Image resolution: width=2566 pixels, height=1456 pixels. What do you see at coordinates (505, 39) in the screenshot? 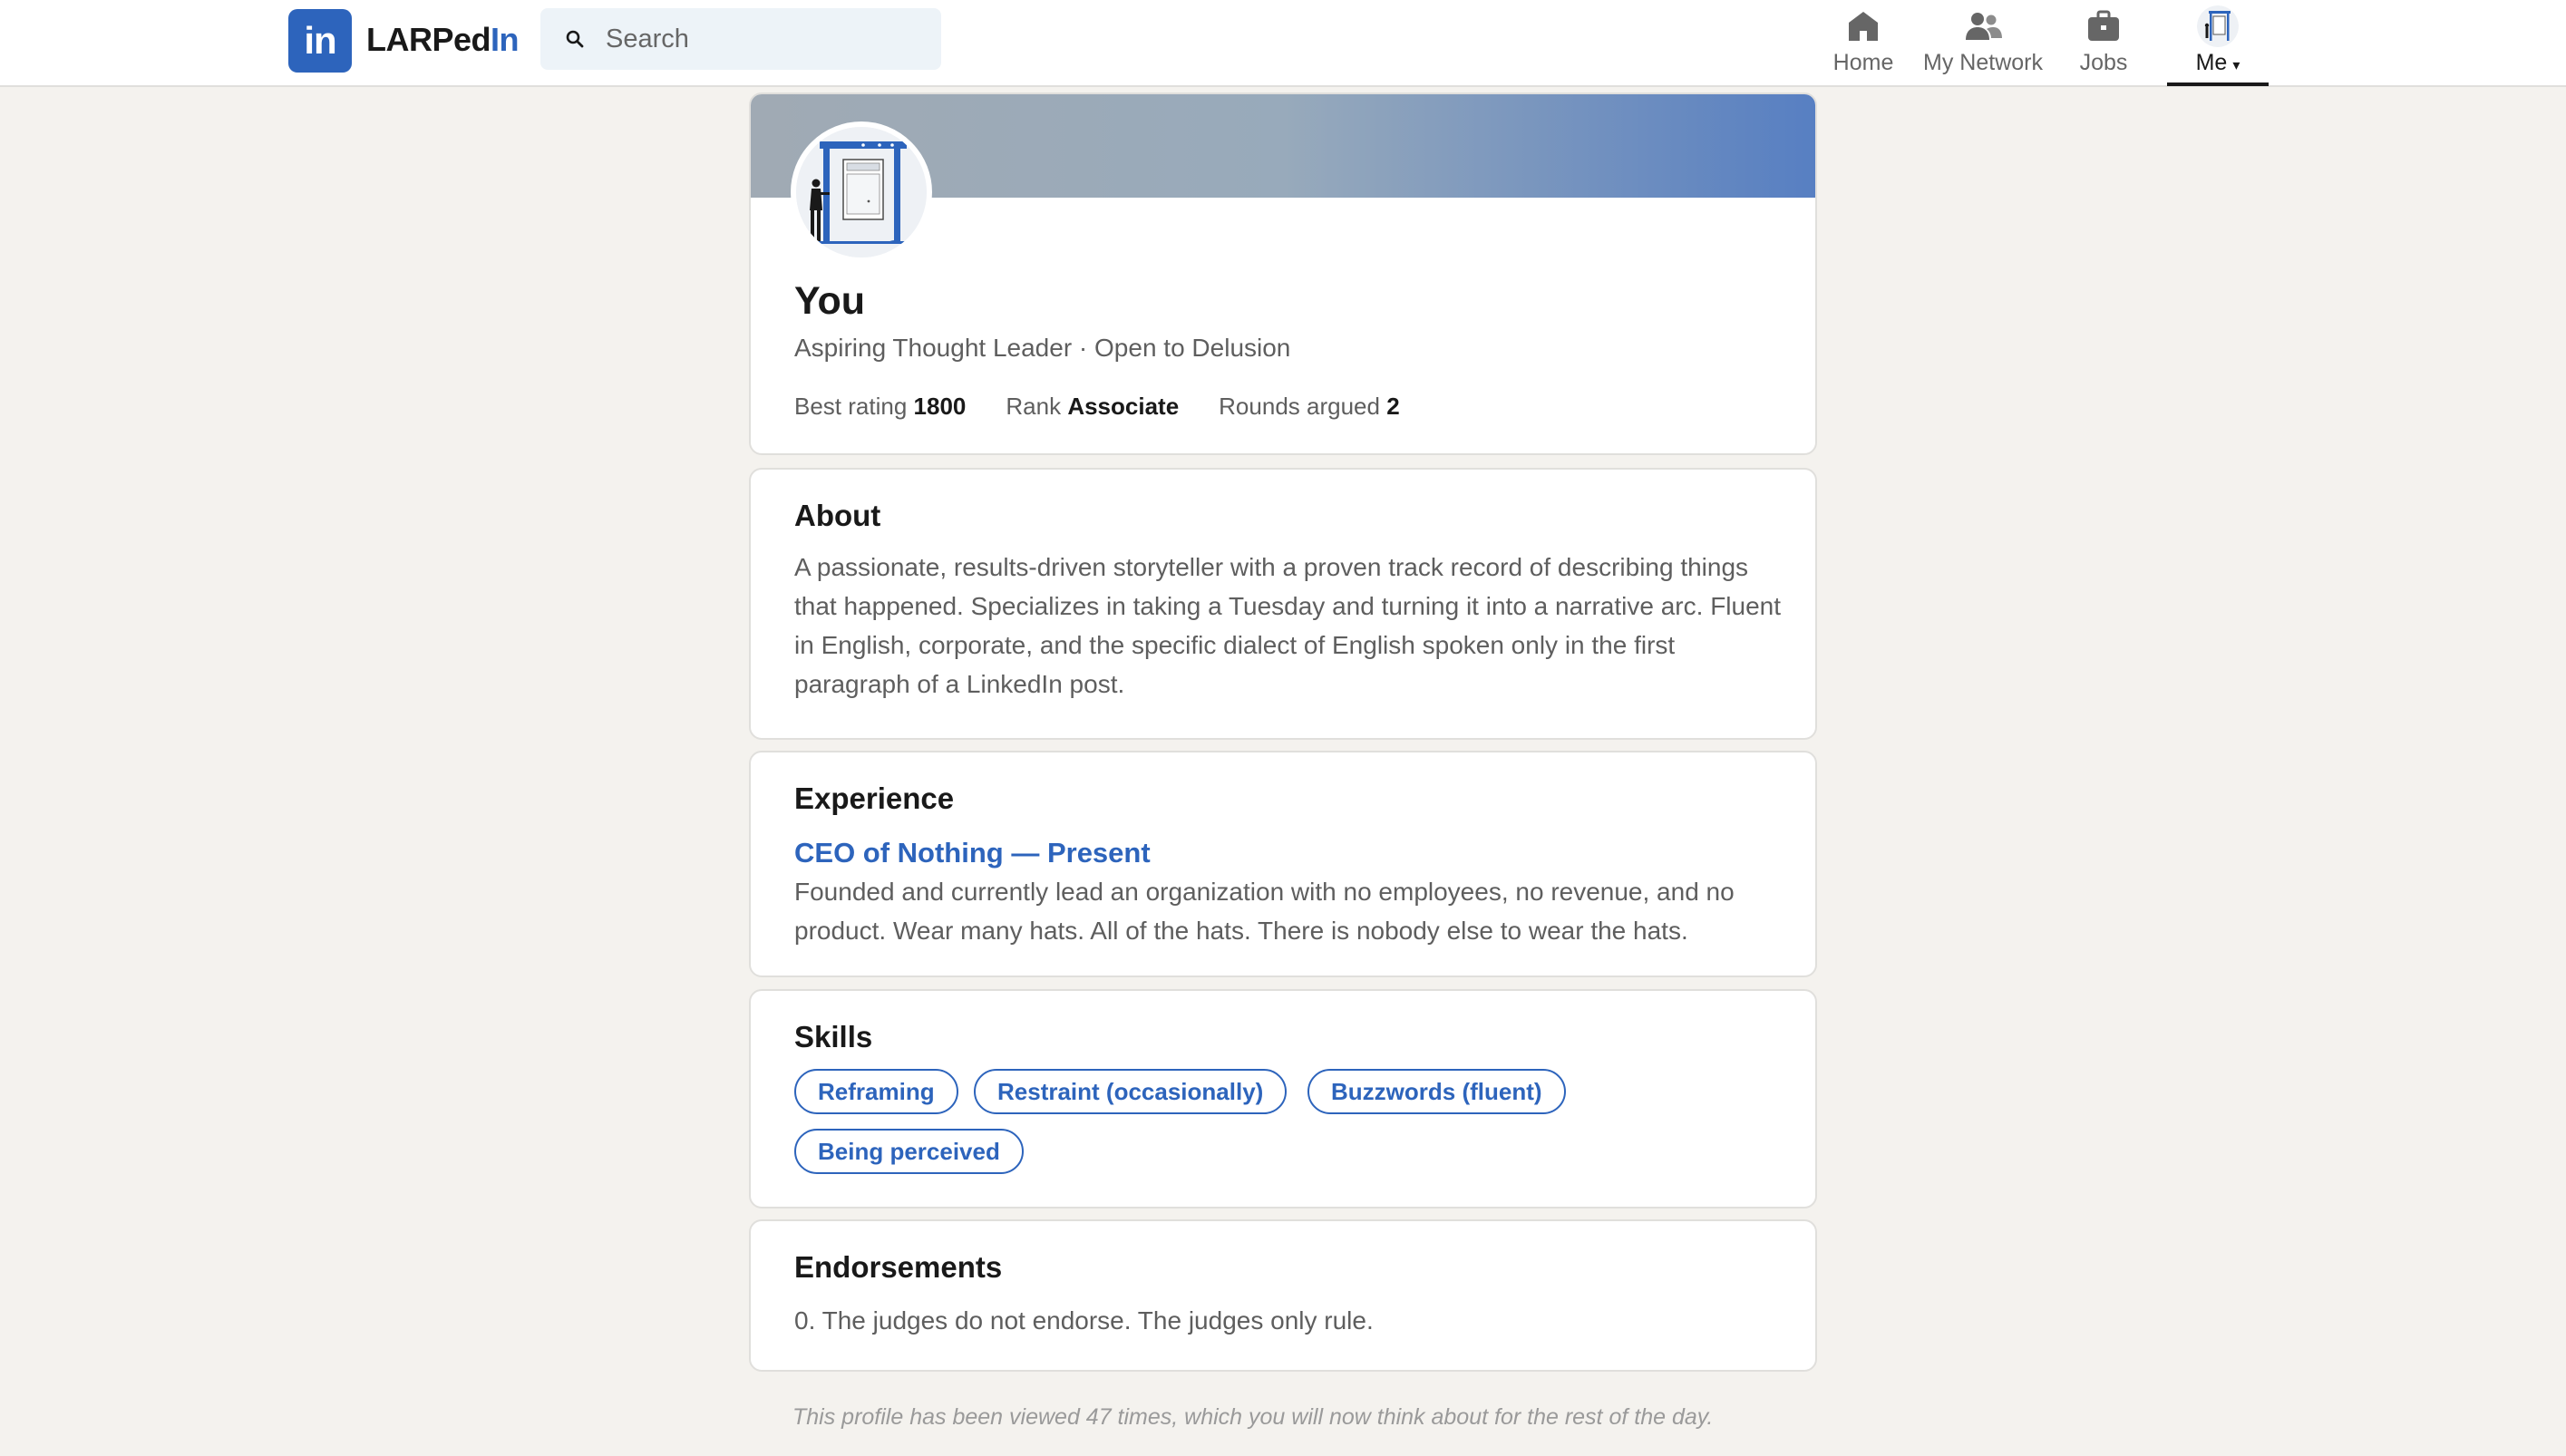
I see `brand-accent: In` at bounding box center [505, 39].